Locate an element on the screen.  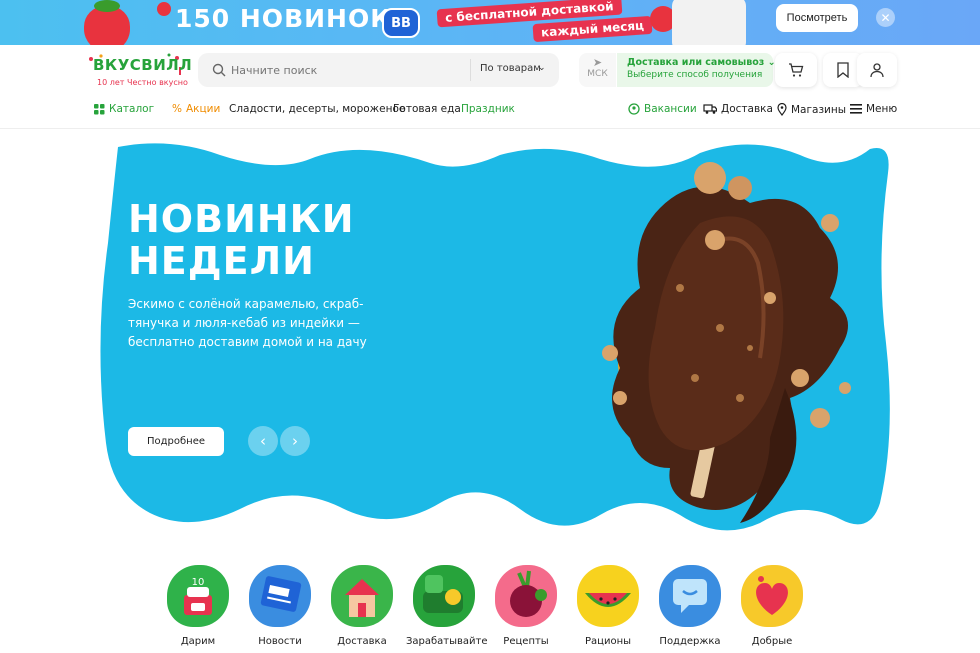
category-earn: Зарабатывайте is located at coordinates (447, 603).